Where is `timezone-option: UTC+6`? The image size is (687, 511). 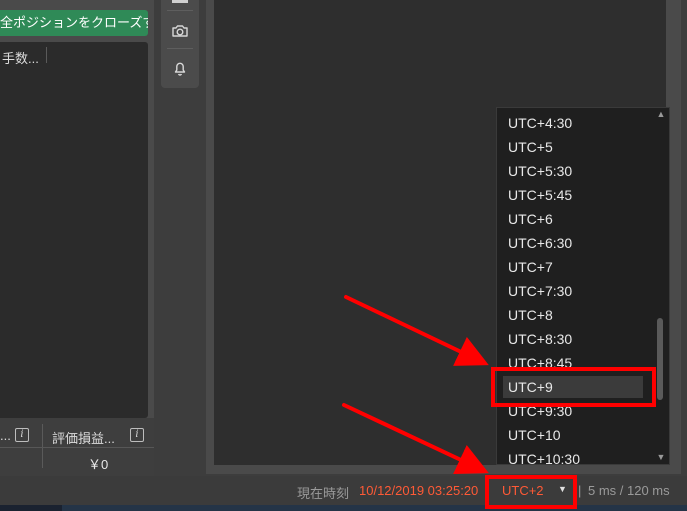 timezone-option: UTC+6 is located at coordinates (573, 219).